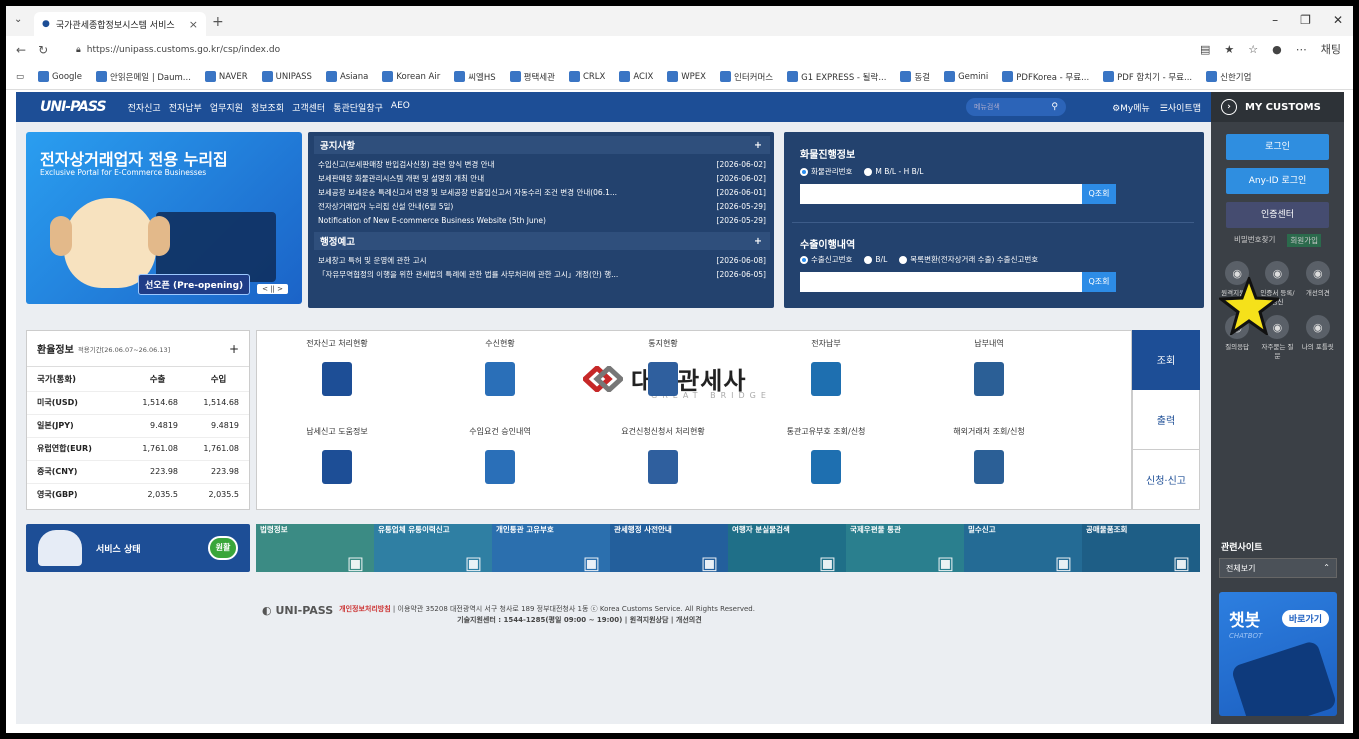 The height and width of the screenshot is (739, 1359). Describe the element at coordinates (193, 24) in the screenshot. I see `close-tab-icon: ×` at that location.